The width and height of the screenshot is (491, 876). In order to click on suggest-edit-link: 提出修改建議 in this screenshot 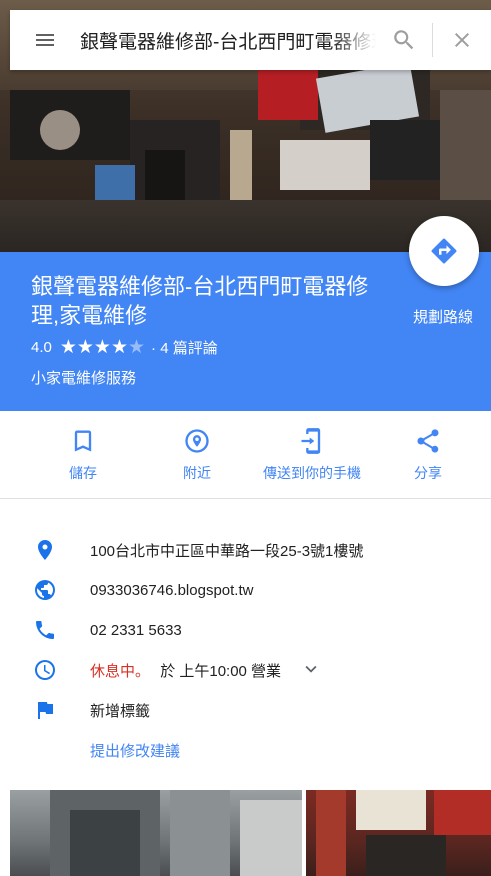, I will do `click(135, 750)`.